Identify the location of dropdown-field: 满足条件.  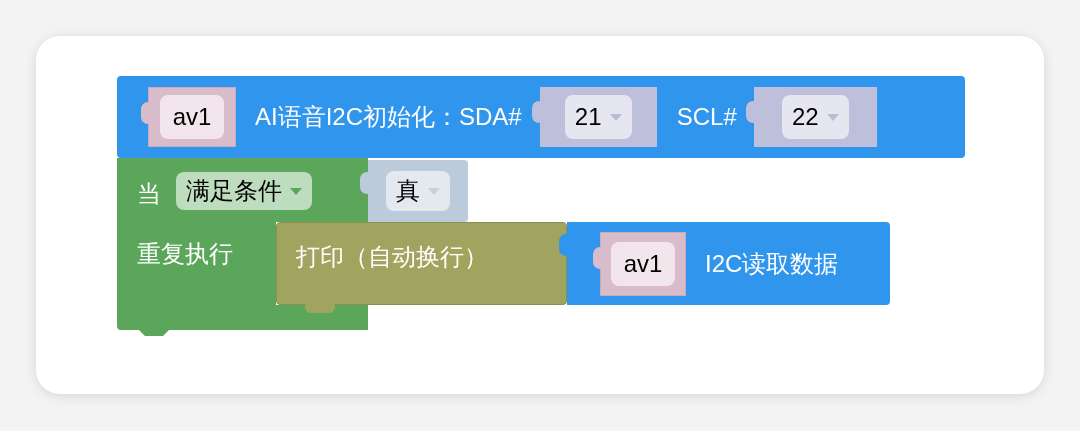
(244, 191).